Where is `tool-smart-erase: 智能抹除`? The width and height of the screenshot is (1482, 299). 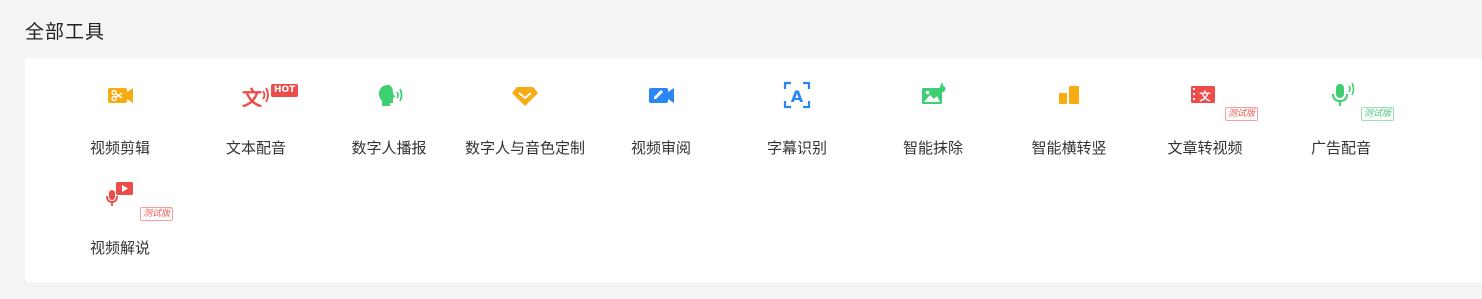
tool-smart-erase: 智能抹除 is located at coordinates (933, 107).